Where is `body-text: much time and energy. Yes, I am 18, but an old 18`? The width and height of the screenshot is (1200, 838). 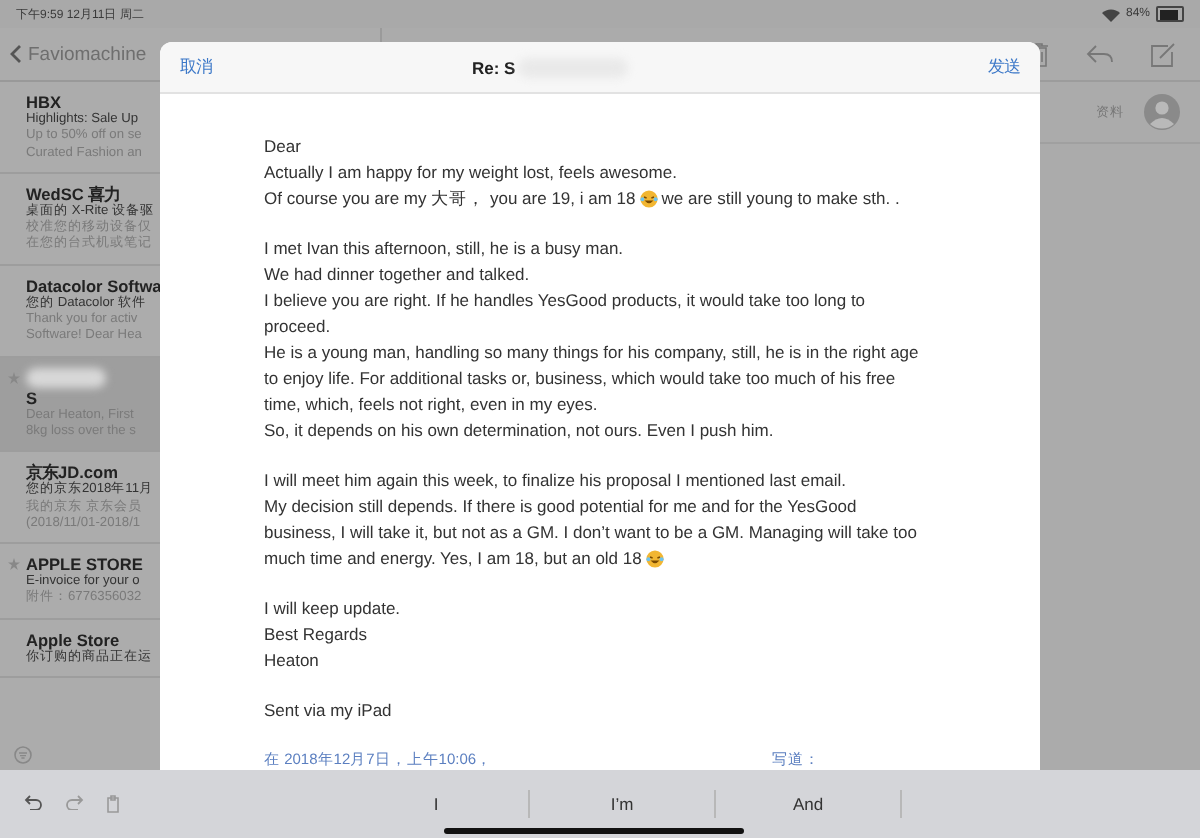
body-text: much time and energy. Yes, I am 18, but an old 18 is located at coordinates (453, 559).